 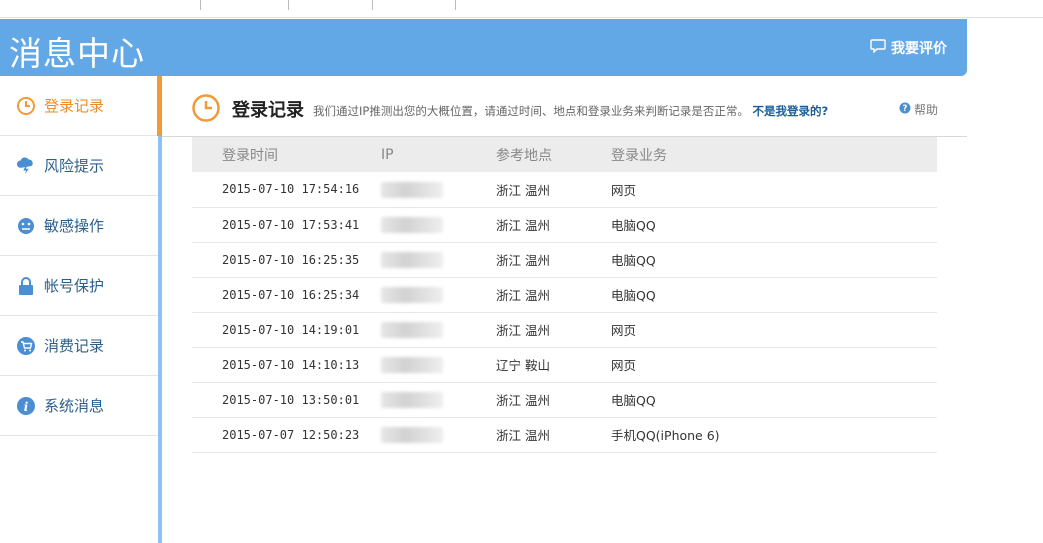 I want to click on table-row: 2015-07-10 17:54:16 浙江 温州 网页, so click(x=564, y=190).